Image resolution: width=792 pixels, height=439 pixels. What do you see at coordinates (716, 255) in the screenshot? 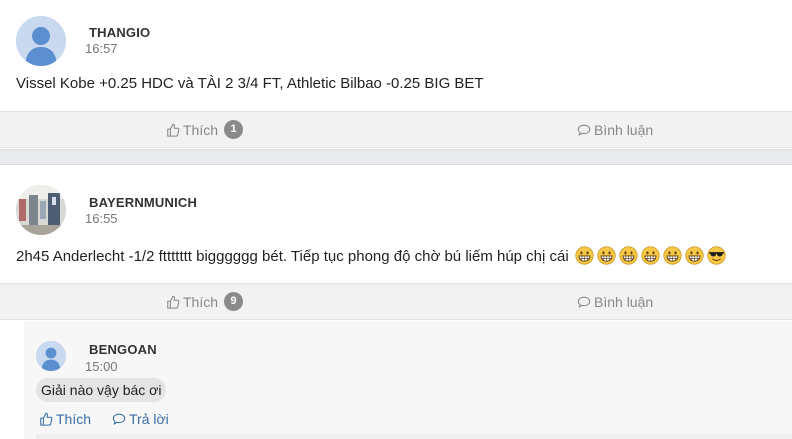
I see `sunglasses-emoji` at bounding box center [716, 255].